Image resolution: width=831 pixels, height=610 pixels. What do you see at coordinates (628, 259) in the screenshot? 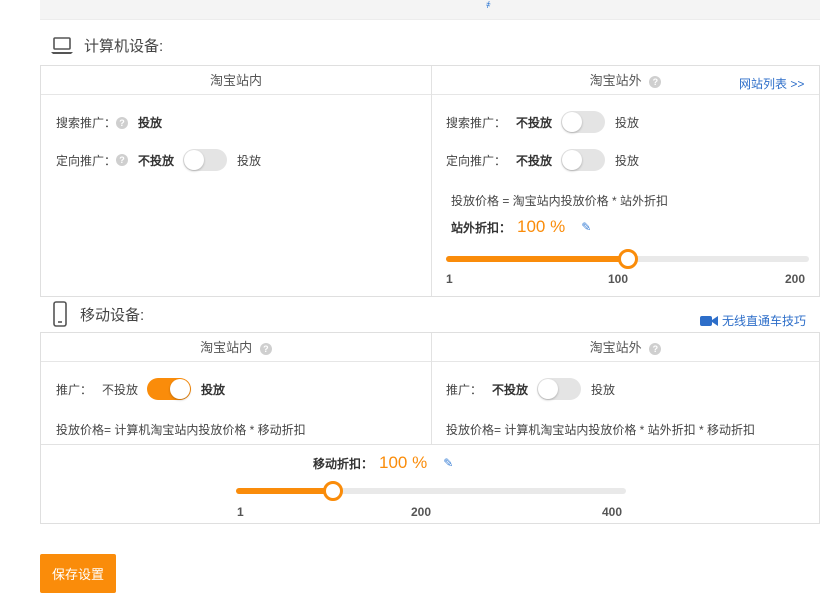
I see `outside-discount-slider-handle` at bounding box center [628, 259].